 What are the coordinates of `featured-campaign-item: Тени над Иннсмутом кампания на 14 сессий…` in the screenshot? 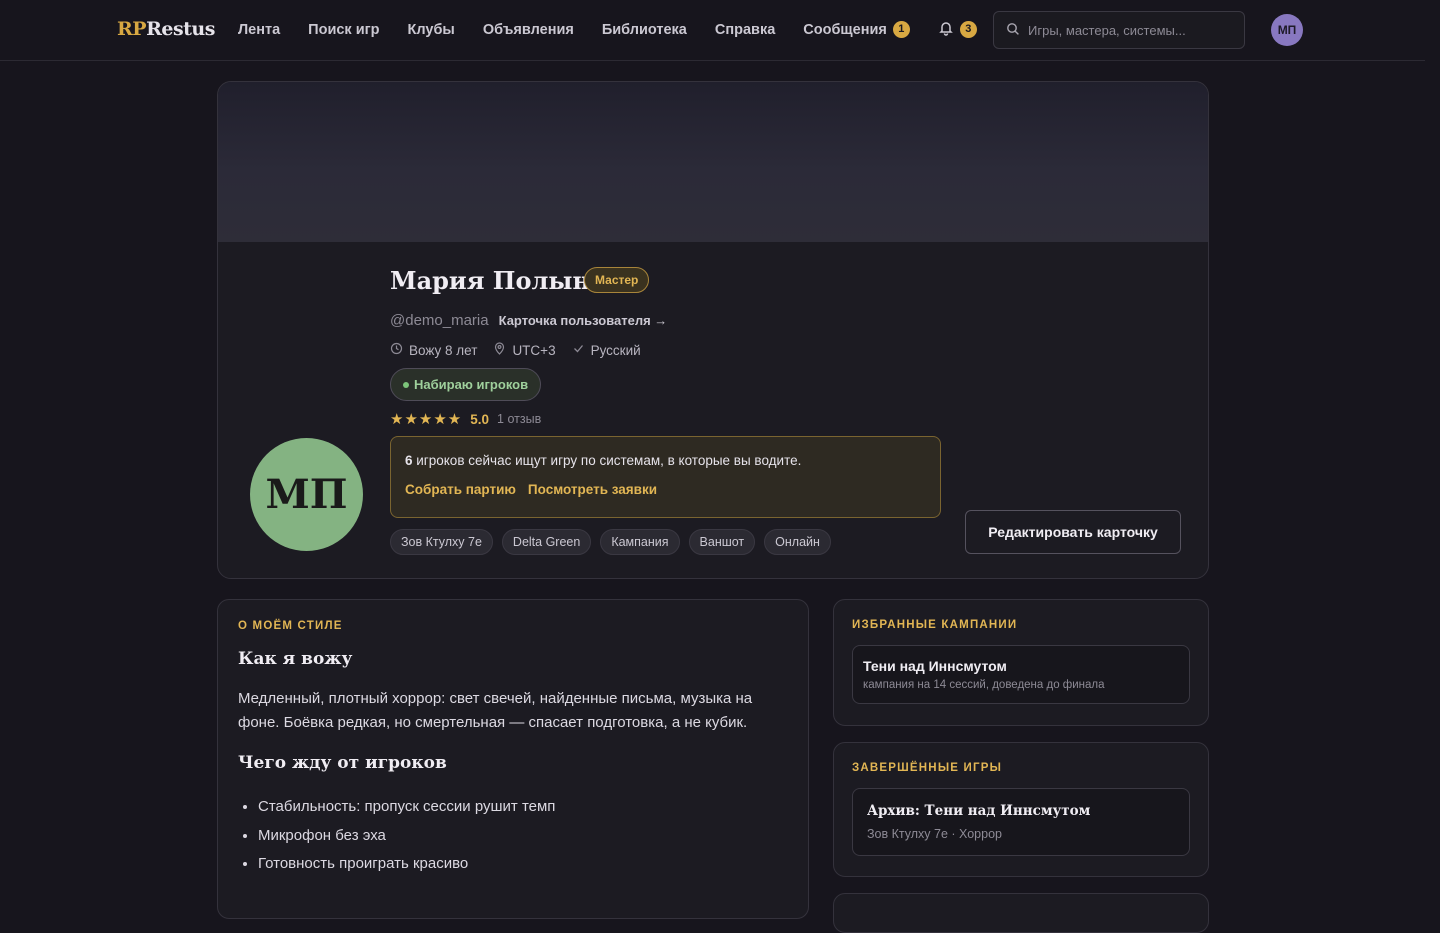 It's located at (1021, 674).